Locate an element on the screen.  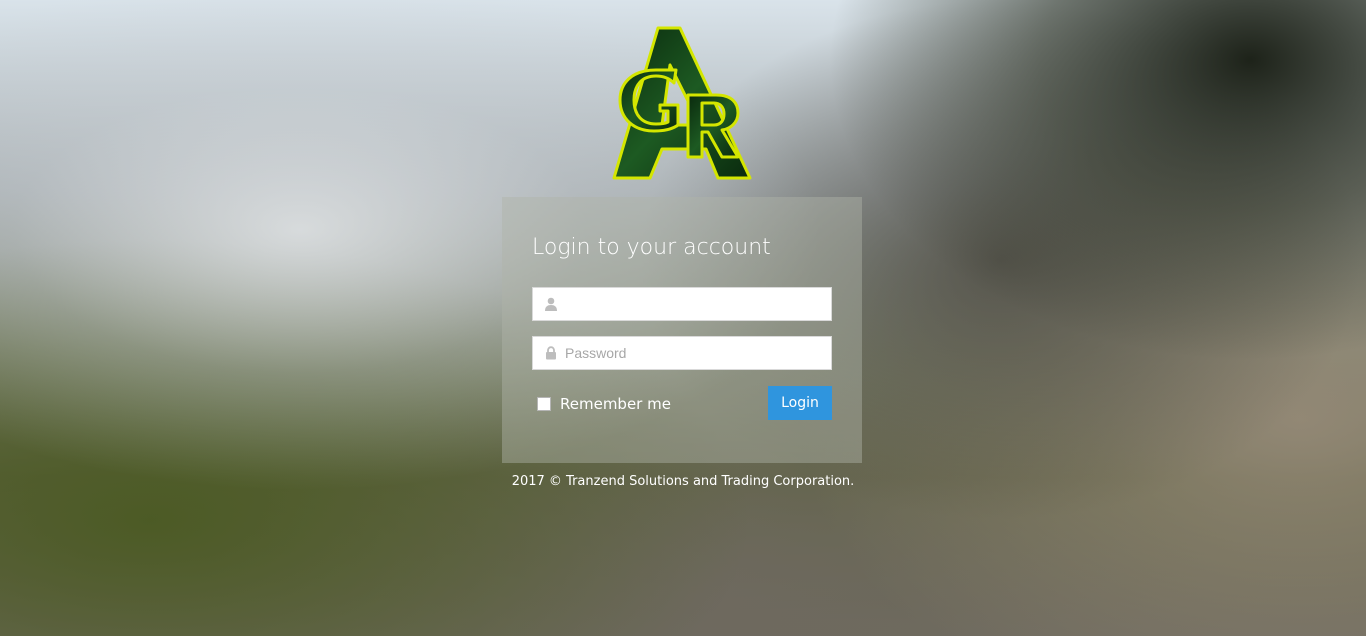
login-button: Login is located at coordinates (800, 403).